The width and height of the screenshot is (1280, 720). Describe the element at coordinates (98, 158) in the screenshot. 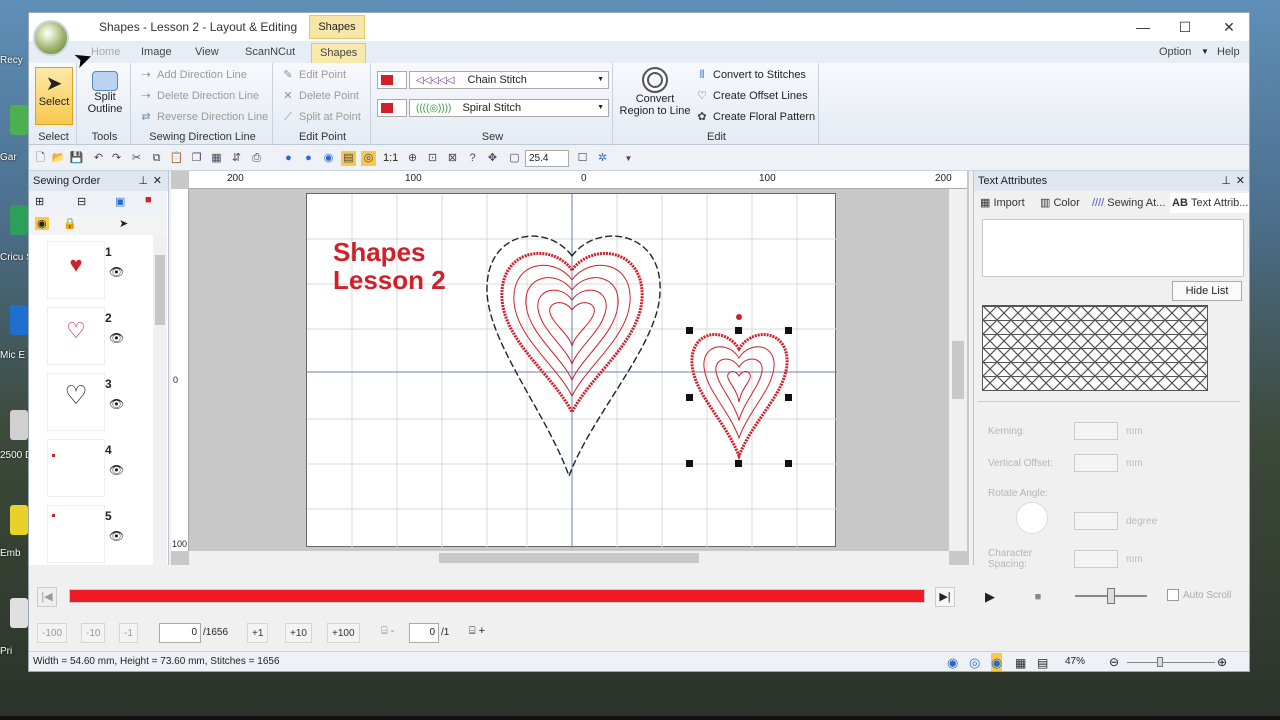

I see `undo-icon: ↶` at that location.